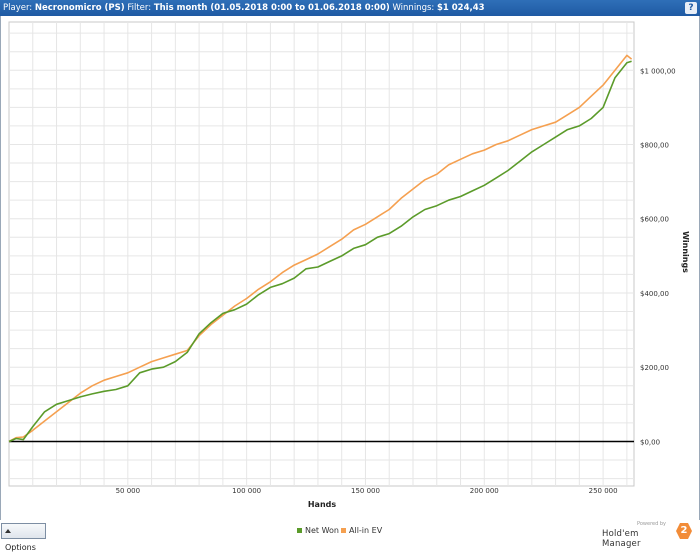  Describe the element at coordinates (366, 530) in the screenshot. I see `legend-allin-ev-label: All-in EV` at that location.